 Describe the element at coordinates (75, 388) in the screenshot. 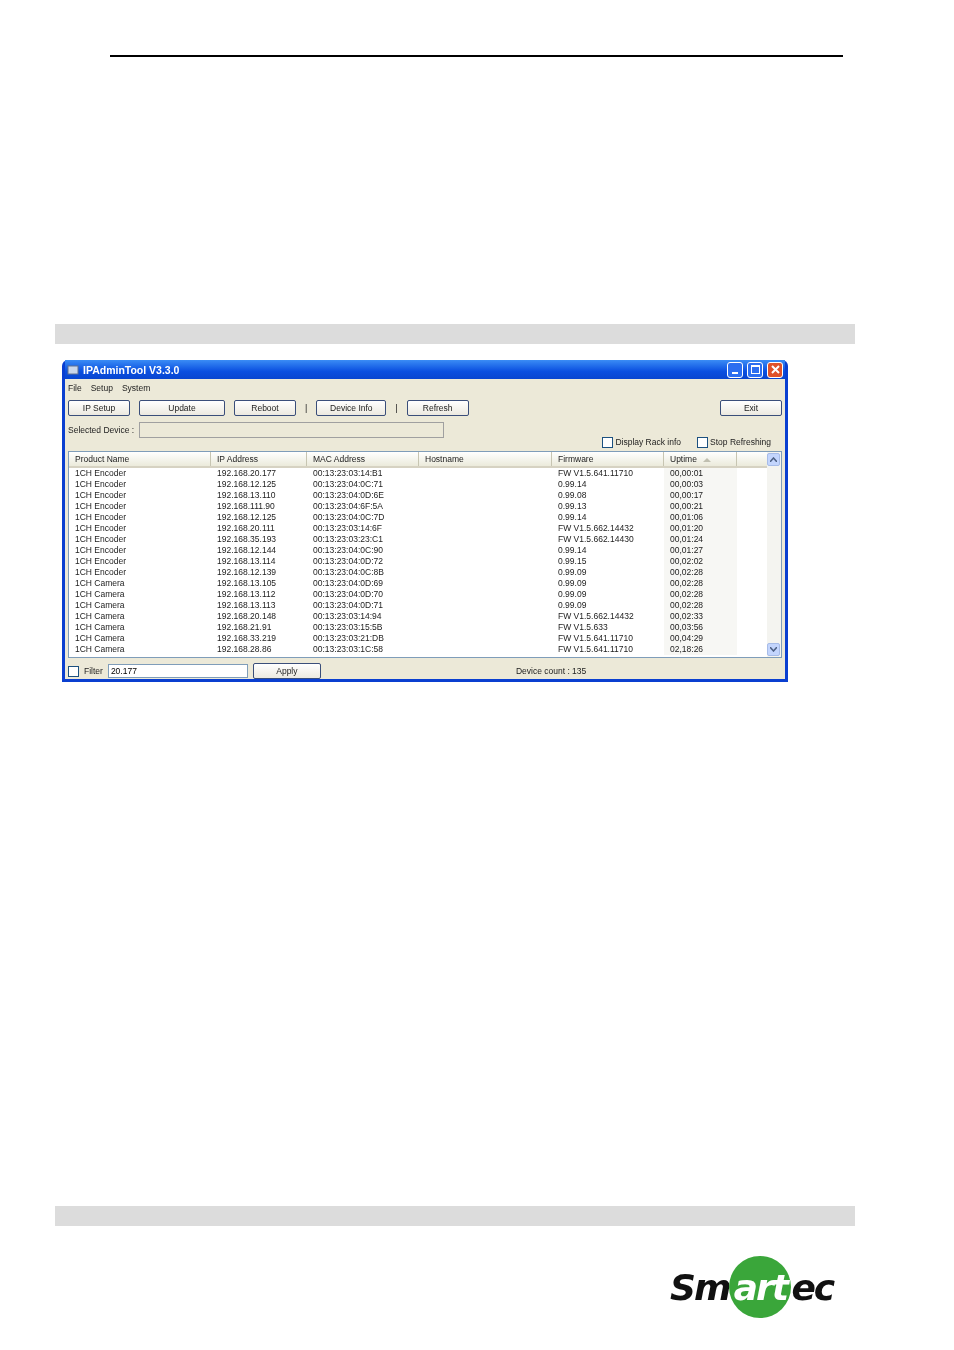

I see `menu-item: File` at that location.